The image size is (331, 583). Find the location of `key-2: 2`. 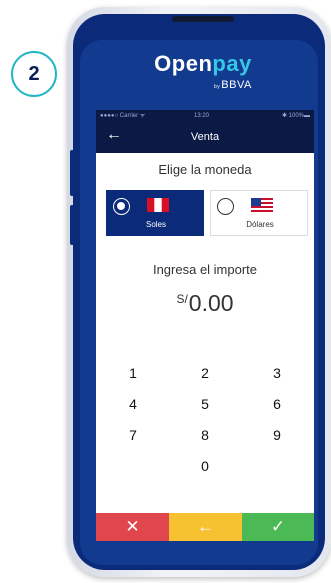

key-2: 2 is located at coordinates (205, 373).